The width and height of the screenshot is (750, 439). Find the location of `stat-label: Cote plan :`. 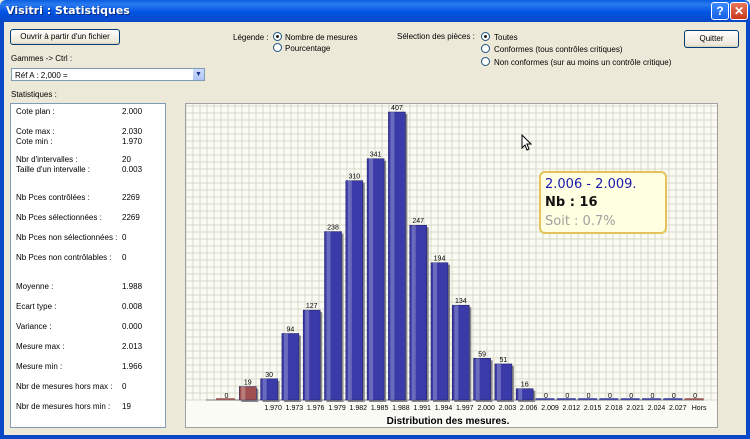

stat-label: Cote plan : is located at coordinates (35, 111).